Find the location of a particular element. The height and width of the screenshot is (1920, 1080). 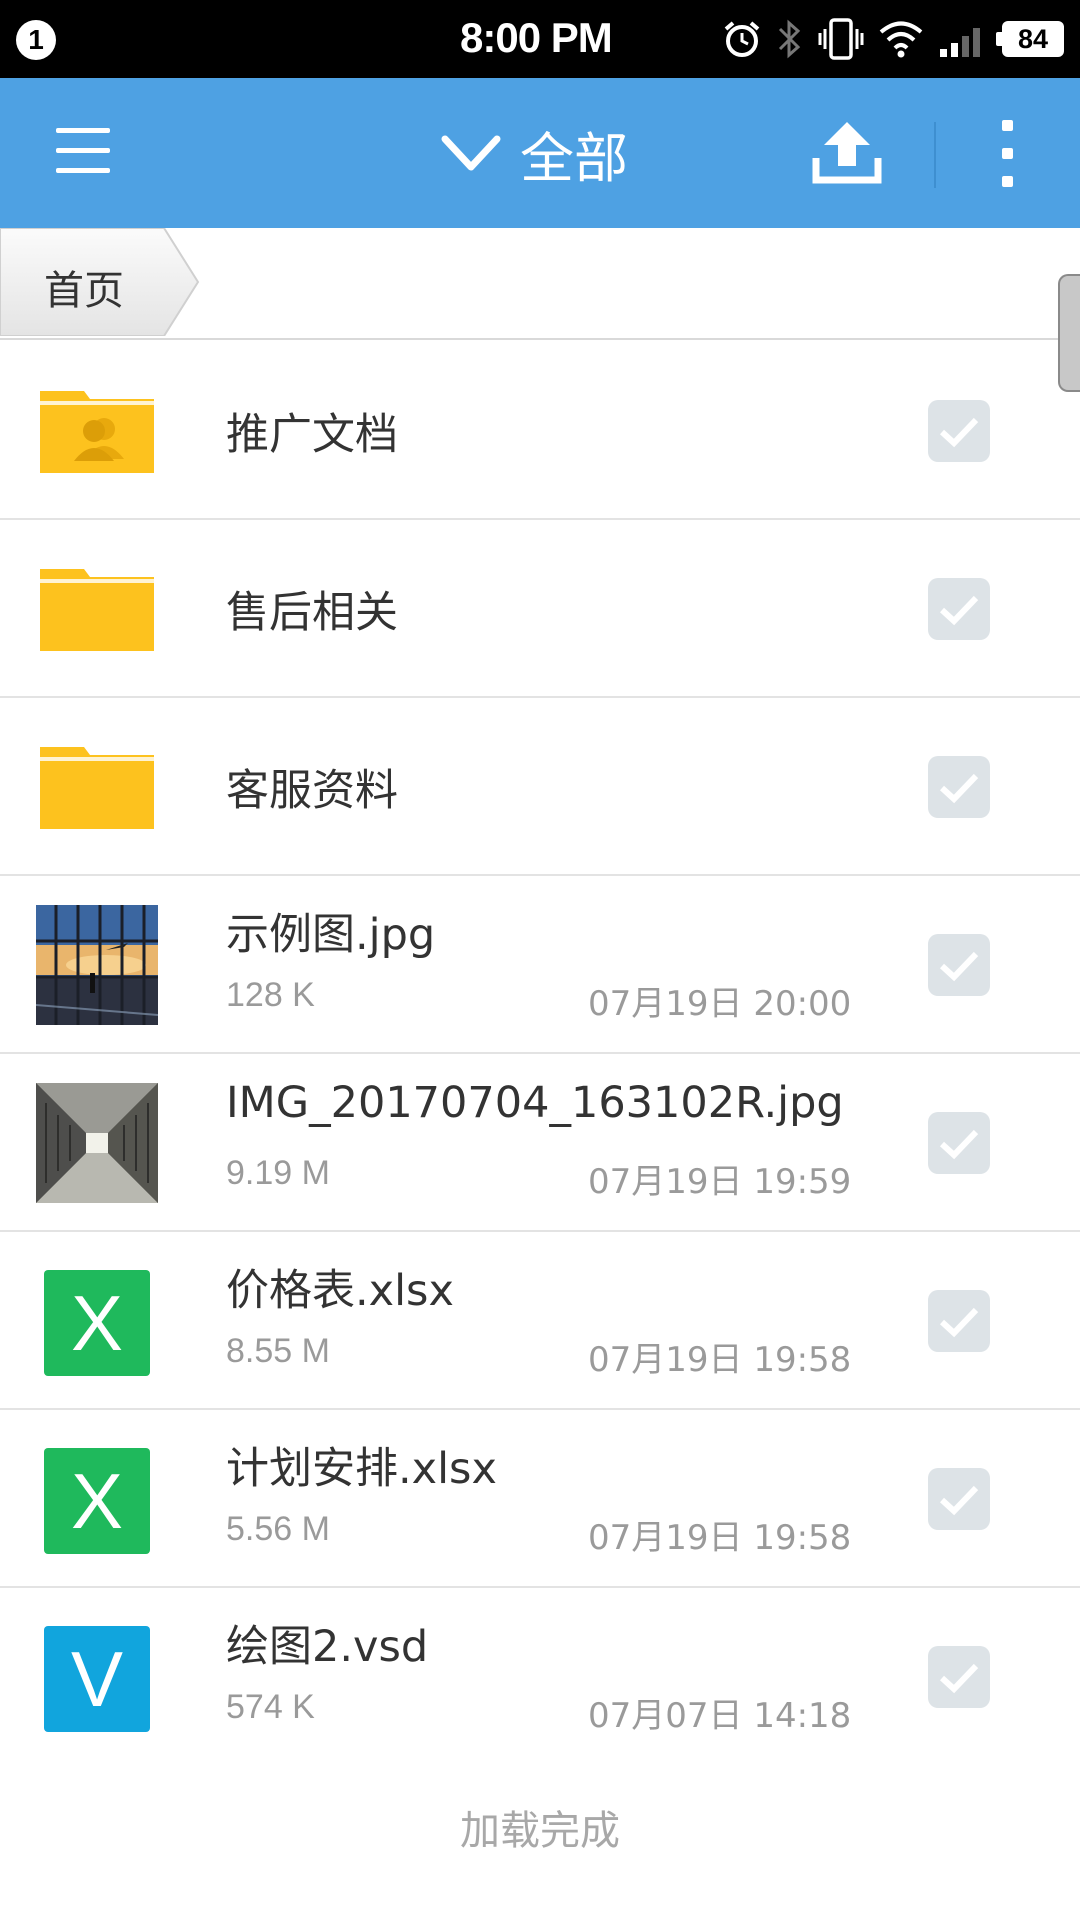

battery-icon: 84 is located at coordinates (1030, 39).